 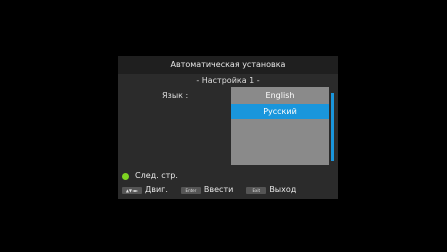 What do you see at coordinates (280, 95) in the screenshot?
I see `language-option-english: English` at bounding box center [280, 95].